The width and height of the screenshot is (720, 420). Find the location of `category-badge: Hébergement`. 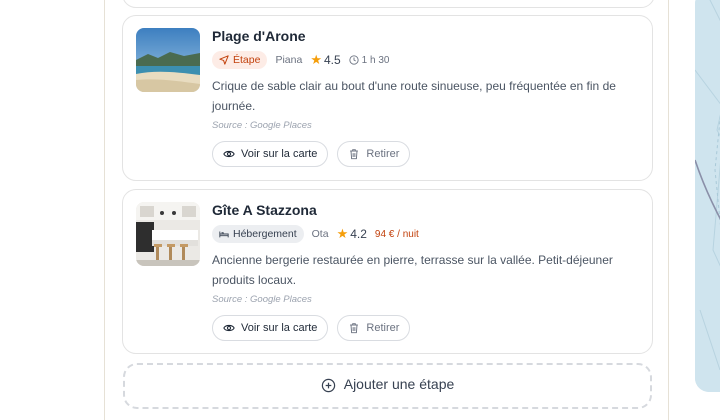

category-badge: Hébergement is located at coordinates (258, 234).